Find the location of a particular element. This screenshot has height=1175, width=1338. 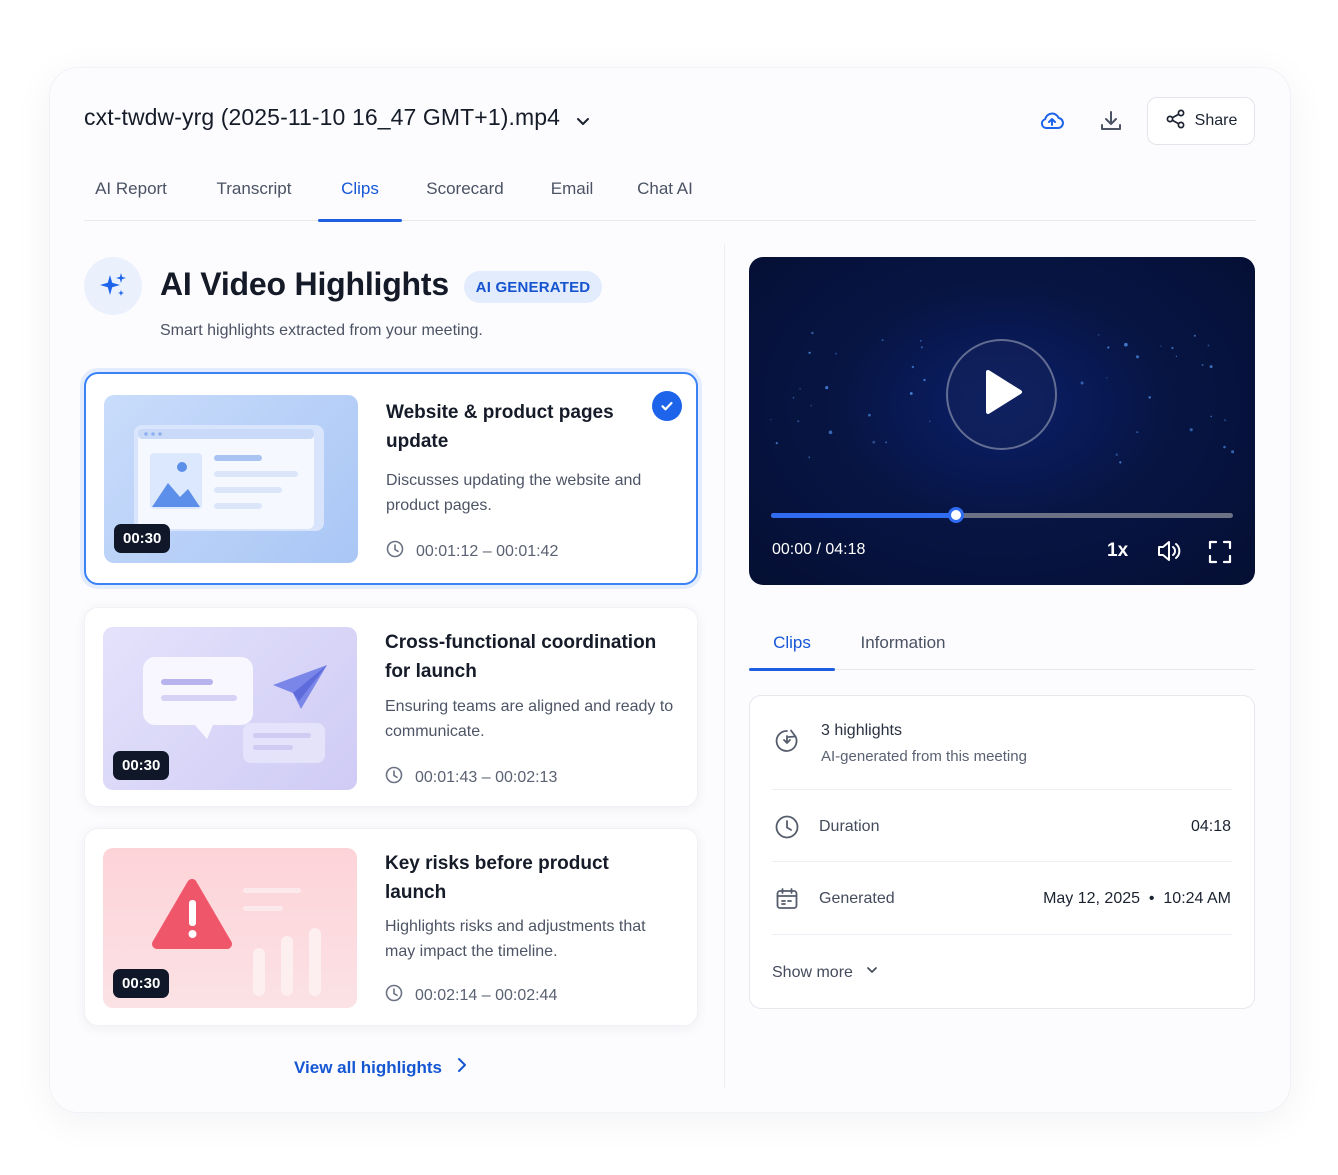

clip-thumbnail-risks: 00:30 is located at coordinates (230, 928).